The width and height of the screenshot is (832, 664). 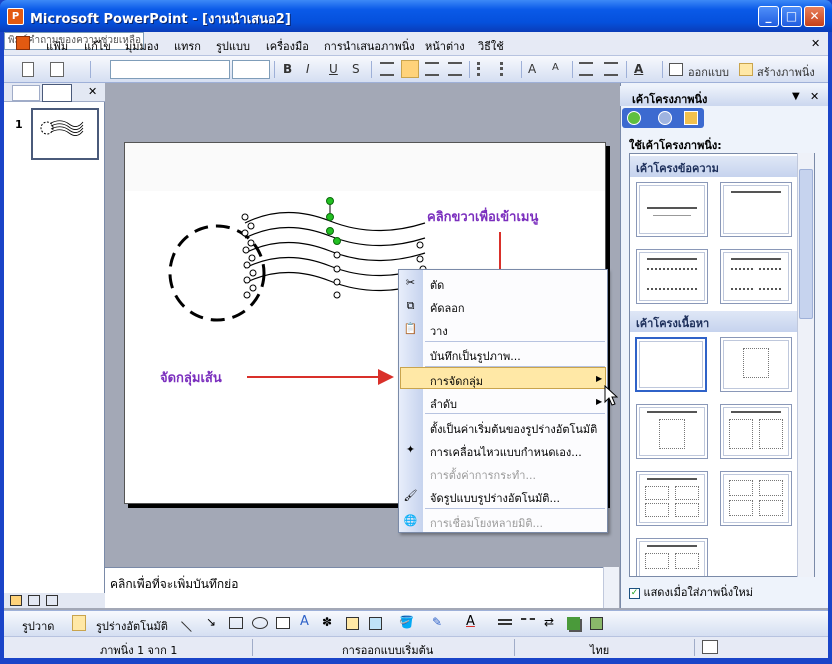 What do you see at coordinates (756, 364) in the screenshot?
I see `layout-content` at bounding box center [756, 364].